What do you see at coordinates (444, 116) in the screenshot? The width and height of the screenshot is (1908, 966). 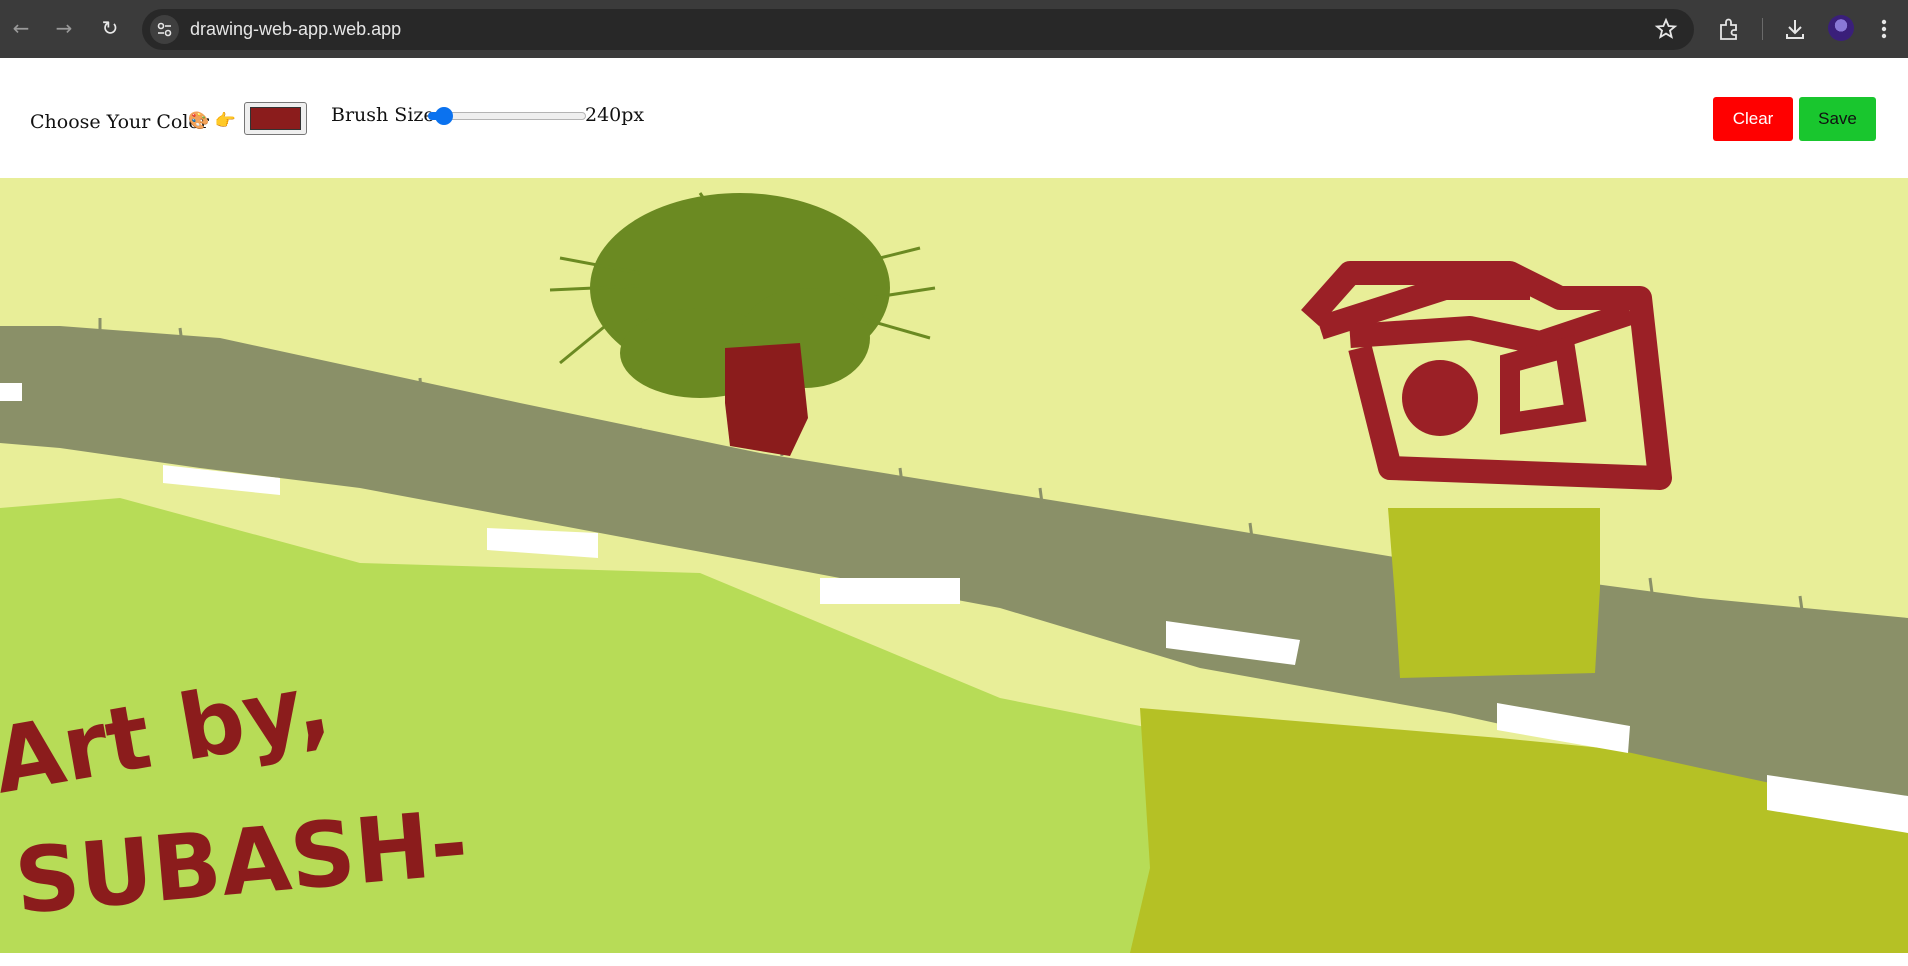 I see `slider-thumb` at bounding box center [444, 116].